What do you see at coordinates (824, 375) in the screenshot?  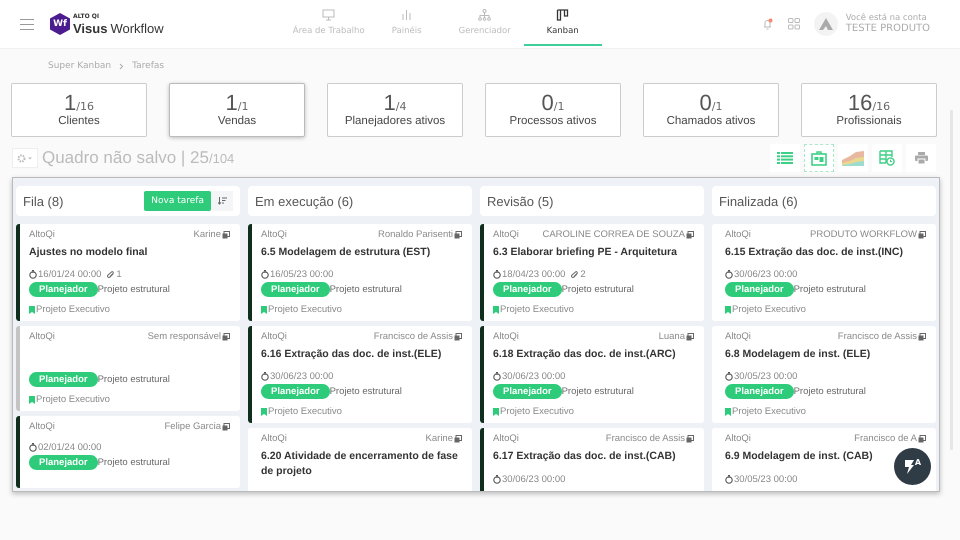 I see `task-card: AltoQi Francisco de Assis 6.8 Modelagem de inst. (ELE) 30/05/23 00:00 Planejador Projeto estrutural Projeto Executivo` at bounding box center [824, 375].